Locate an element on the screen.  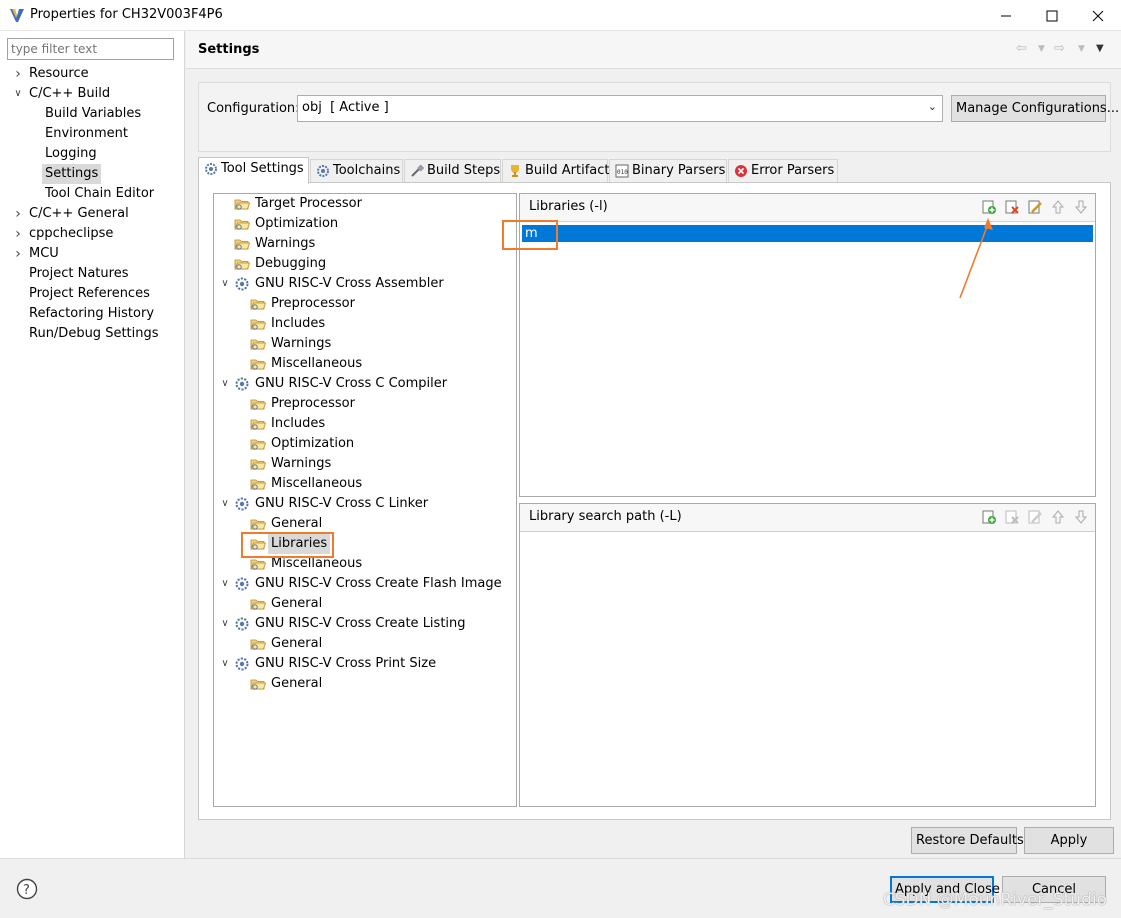
nav-item: Logging is located at coordinates (92, 154).